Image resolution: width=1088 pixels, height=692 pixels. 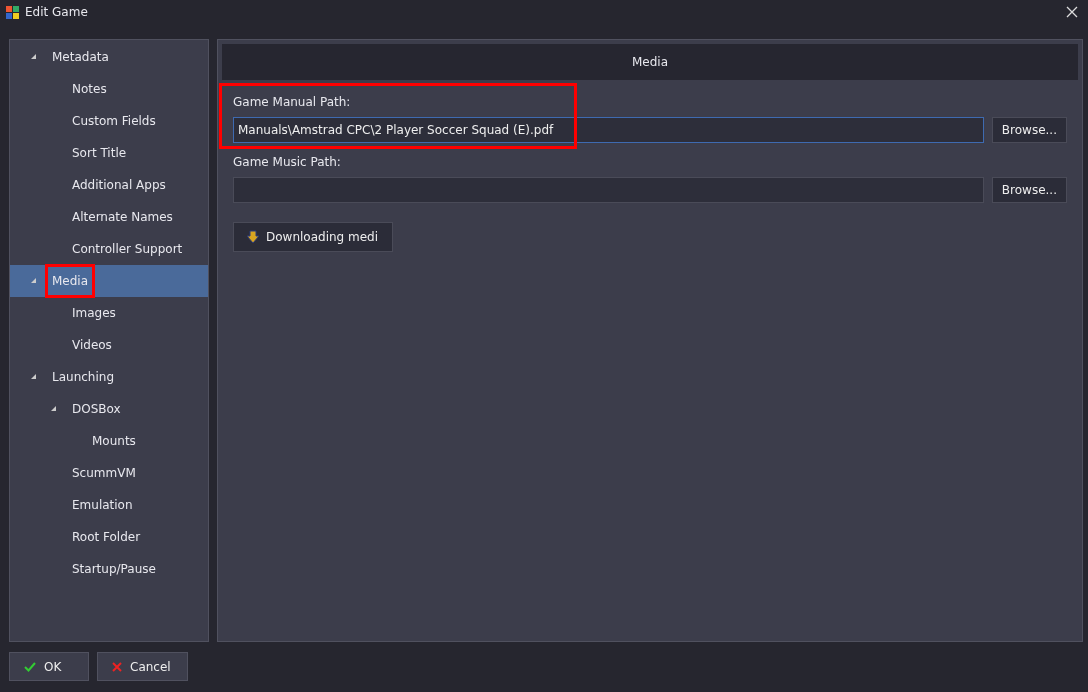 I want to click on tree-item-label: ScummVM, so click(x=104, y=473).